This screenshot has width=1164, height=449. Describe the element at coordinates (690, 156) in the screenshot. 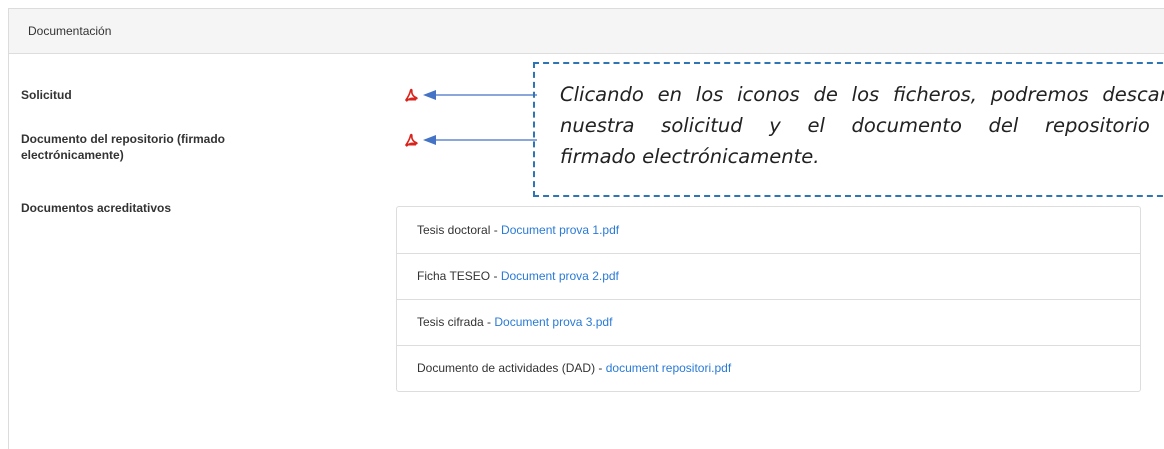

I see `callout-line3: firmado electrónicamente.` at that location.